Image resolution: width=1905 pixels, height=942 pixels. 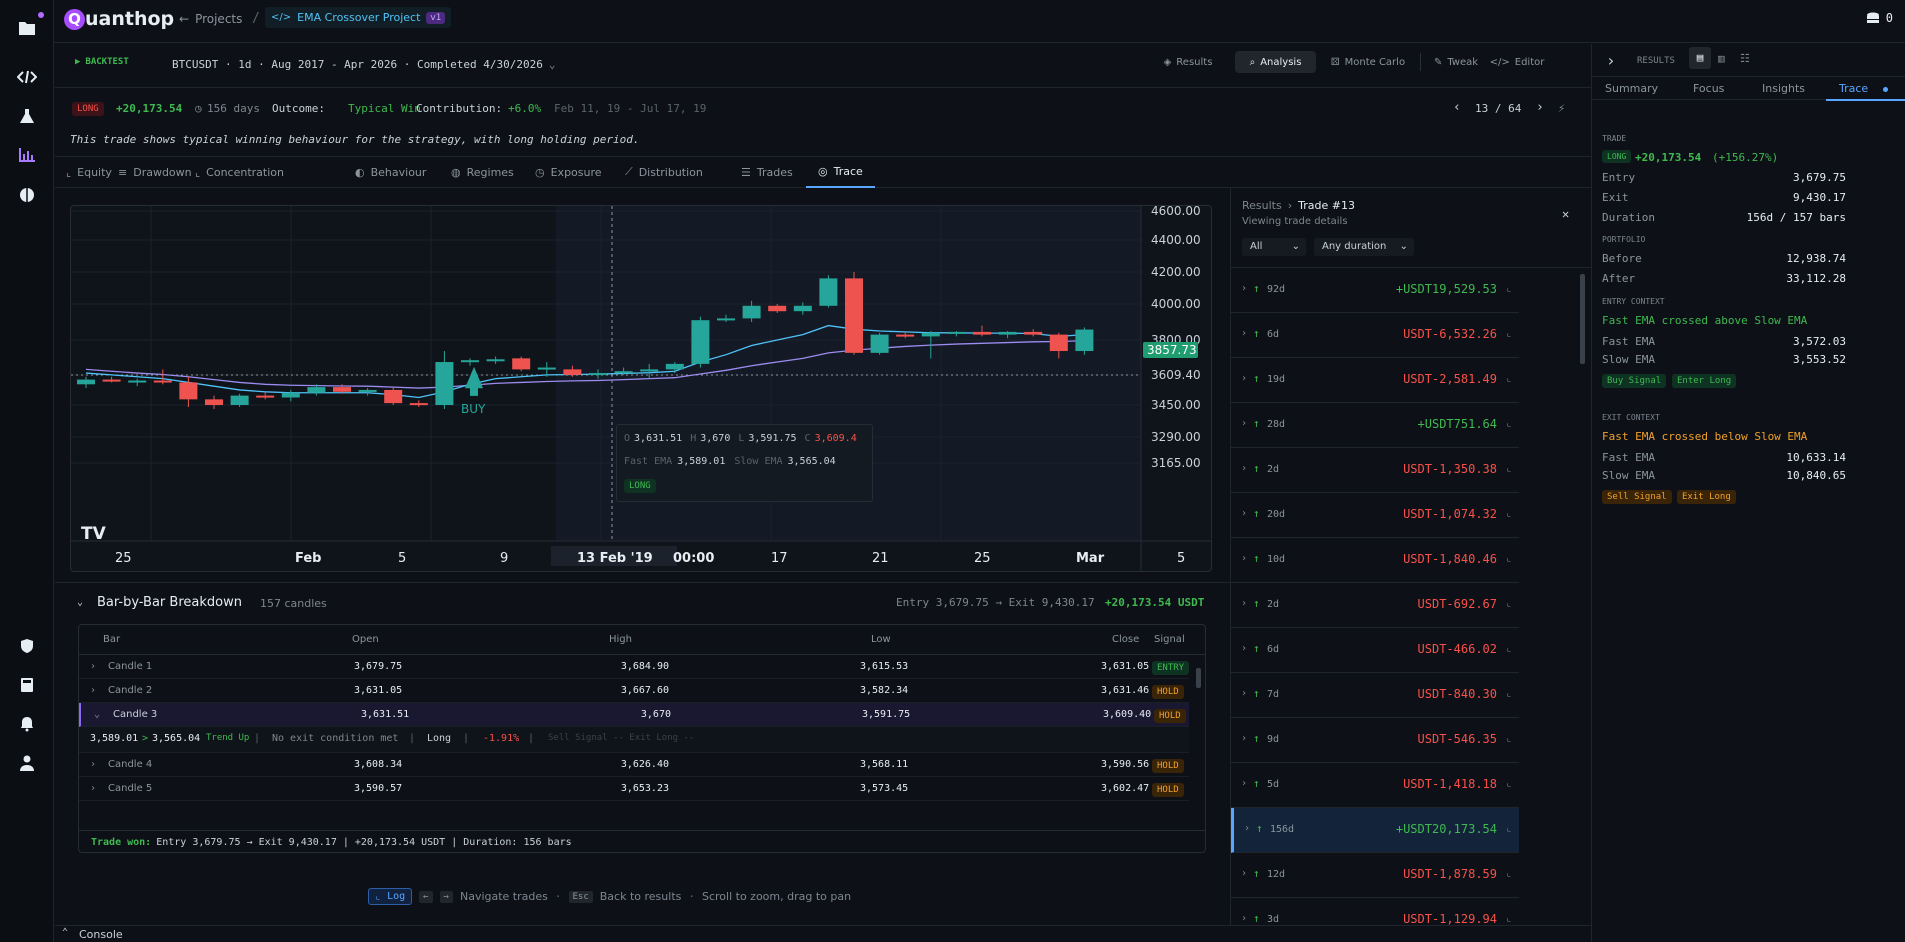 What do you see at coordinates (1783, 88) in the screenshot?
I see `tab-insights: Insights` at bounding box center [1783, 88].